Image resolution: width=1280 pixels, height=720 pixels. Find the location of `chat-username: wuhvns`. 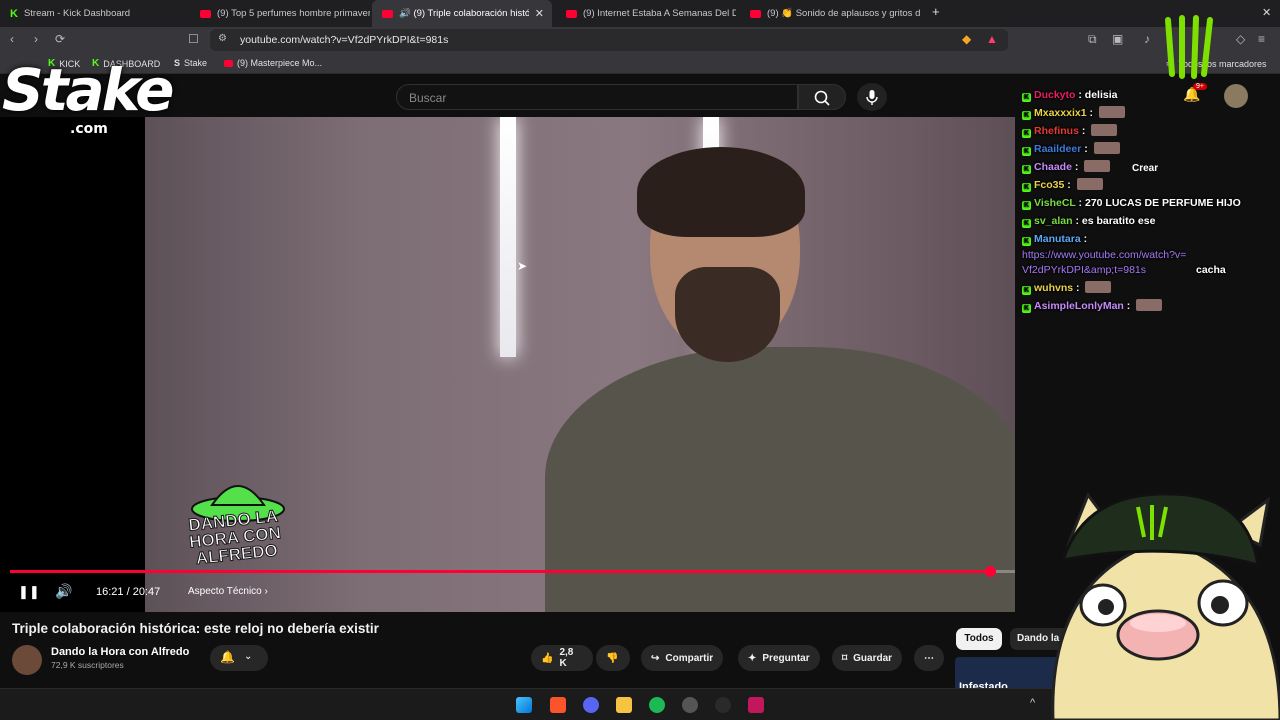

chat-username: wuhvns is located at coordinates (1053, 288).